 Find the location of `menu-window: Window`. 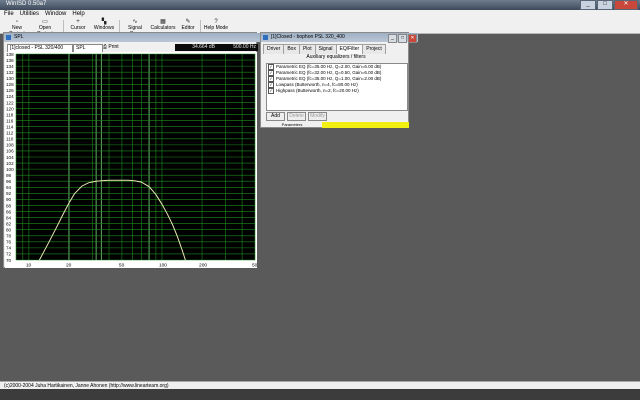

menu-window: Window is located at coordinates (55, 14).